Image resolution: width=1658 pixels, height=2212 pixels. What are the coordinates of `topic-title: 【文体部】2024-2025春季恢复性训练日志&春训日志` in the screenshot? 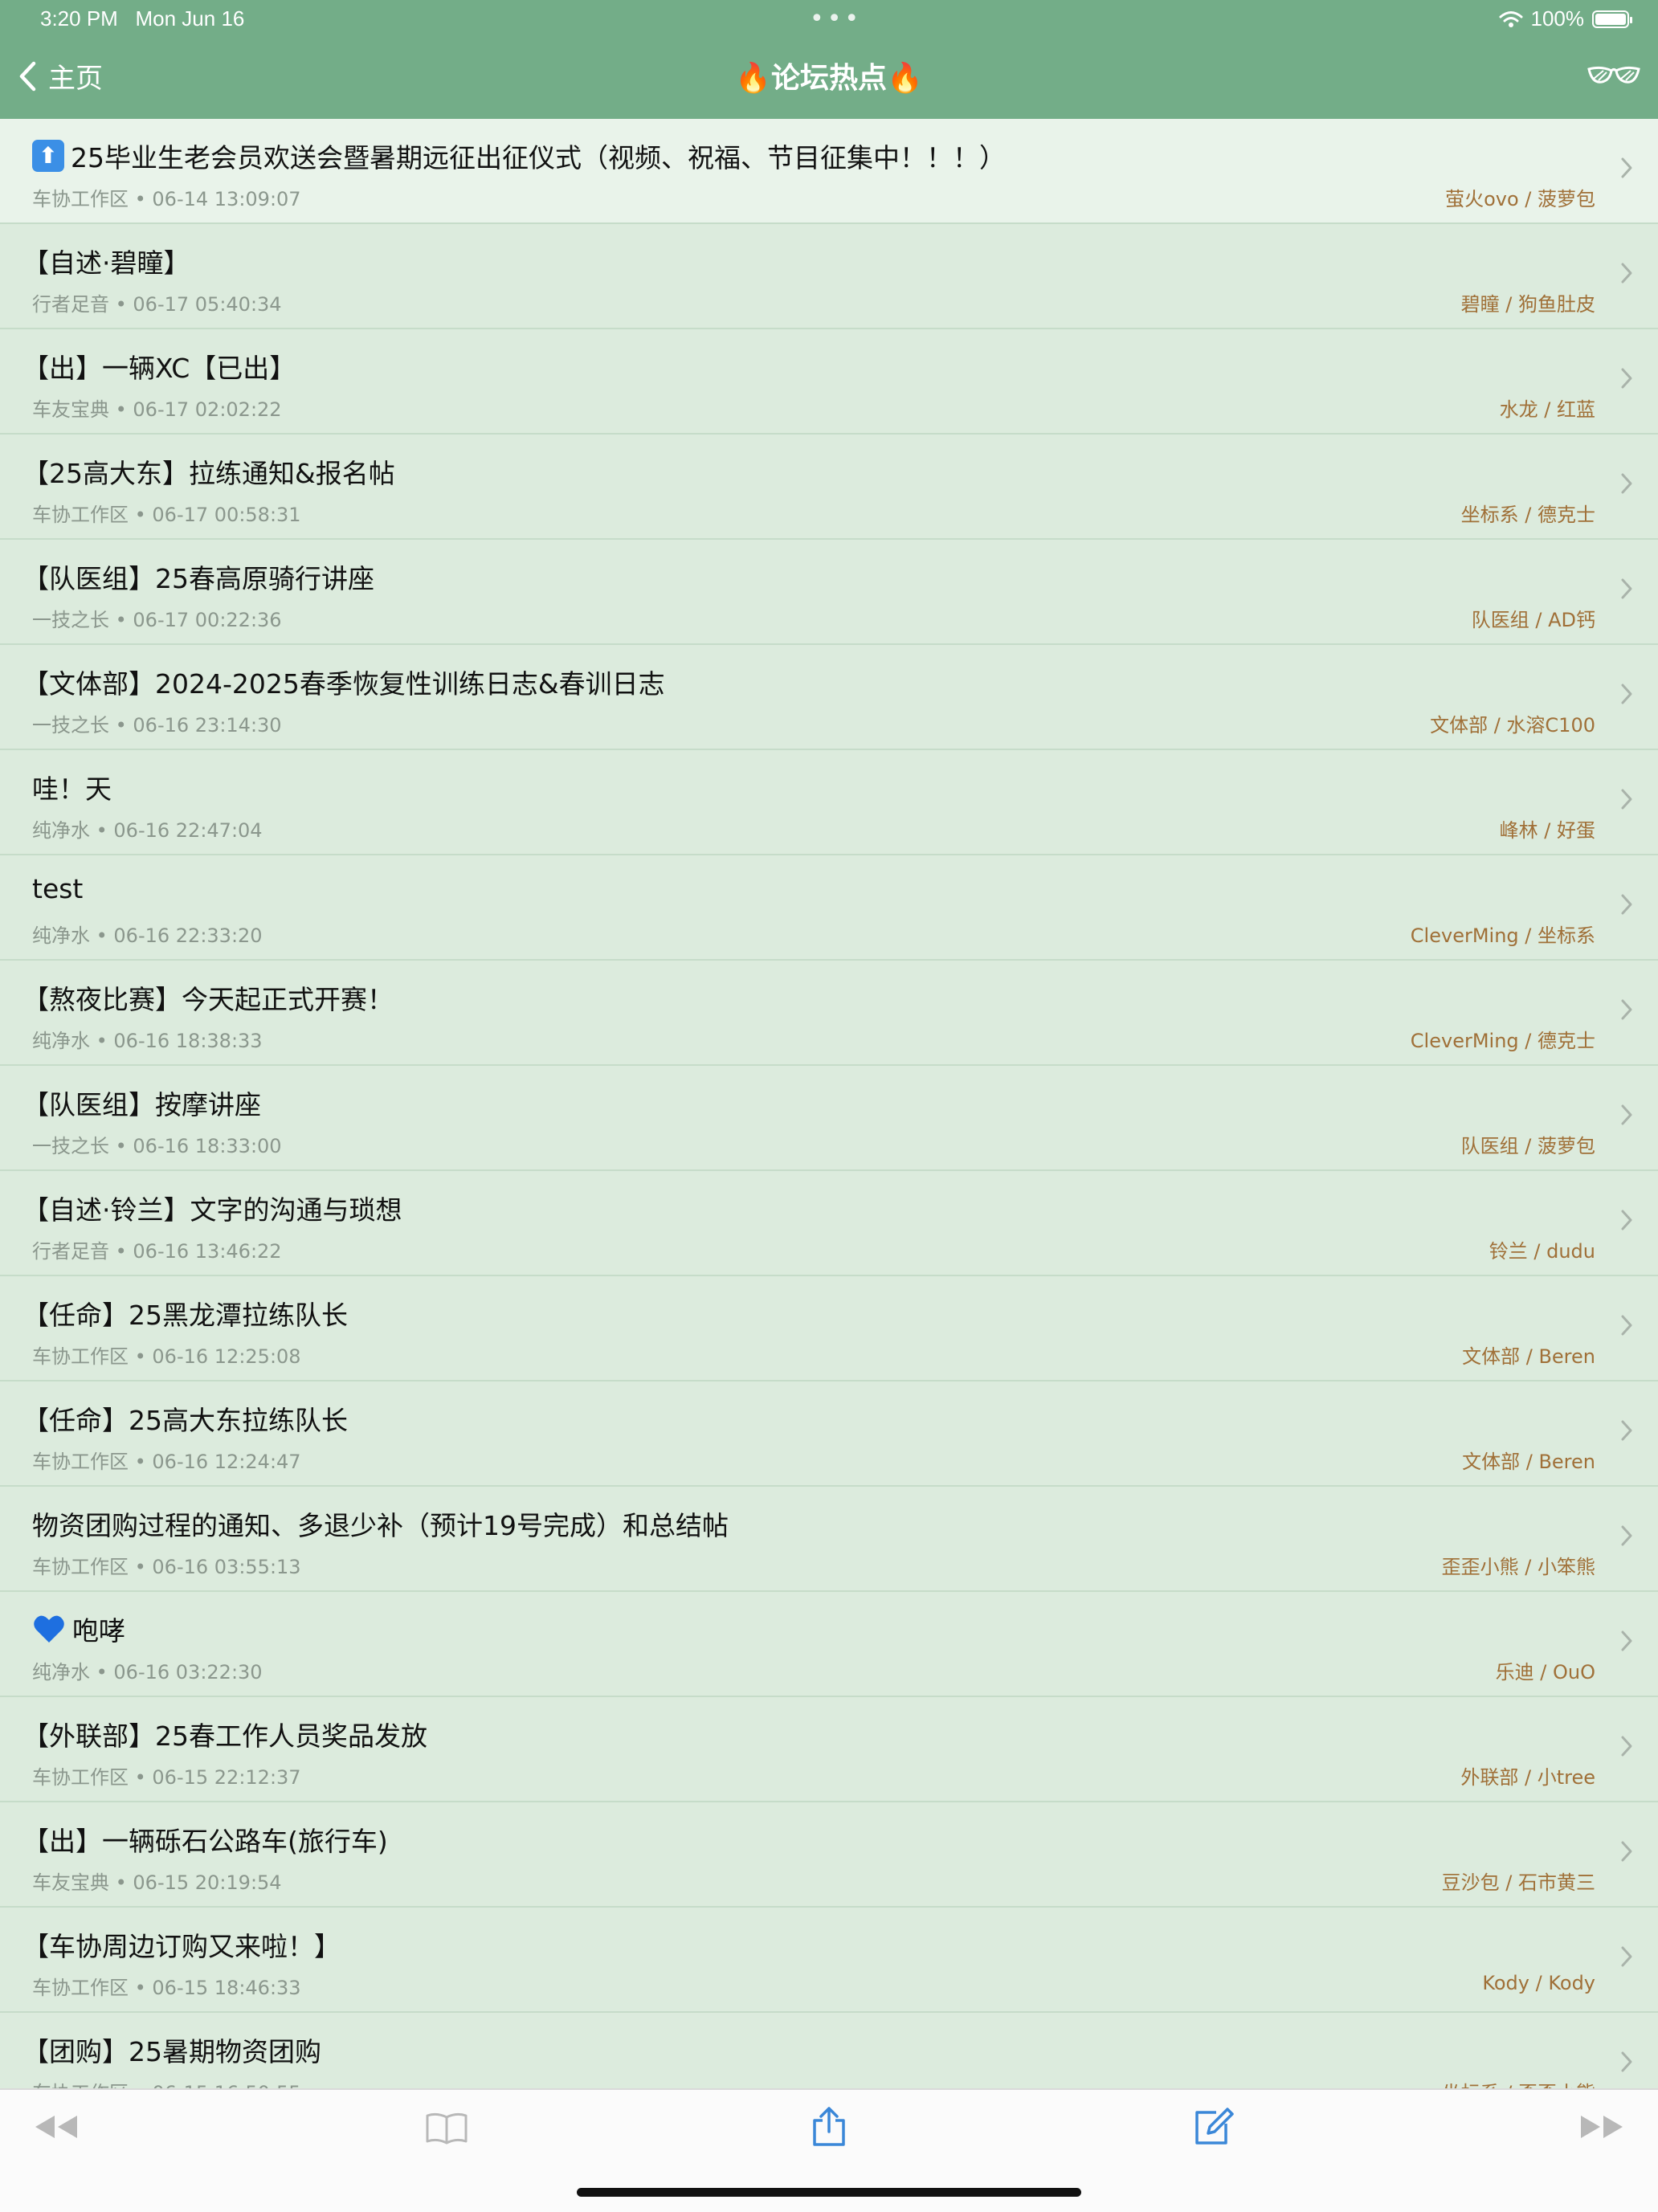 It's located at (343, 682).